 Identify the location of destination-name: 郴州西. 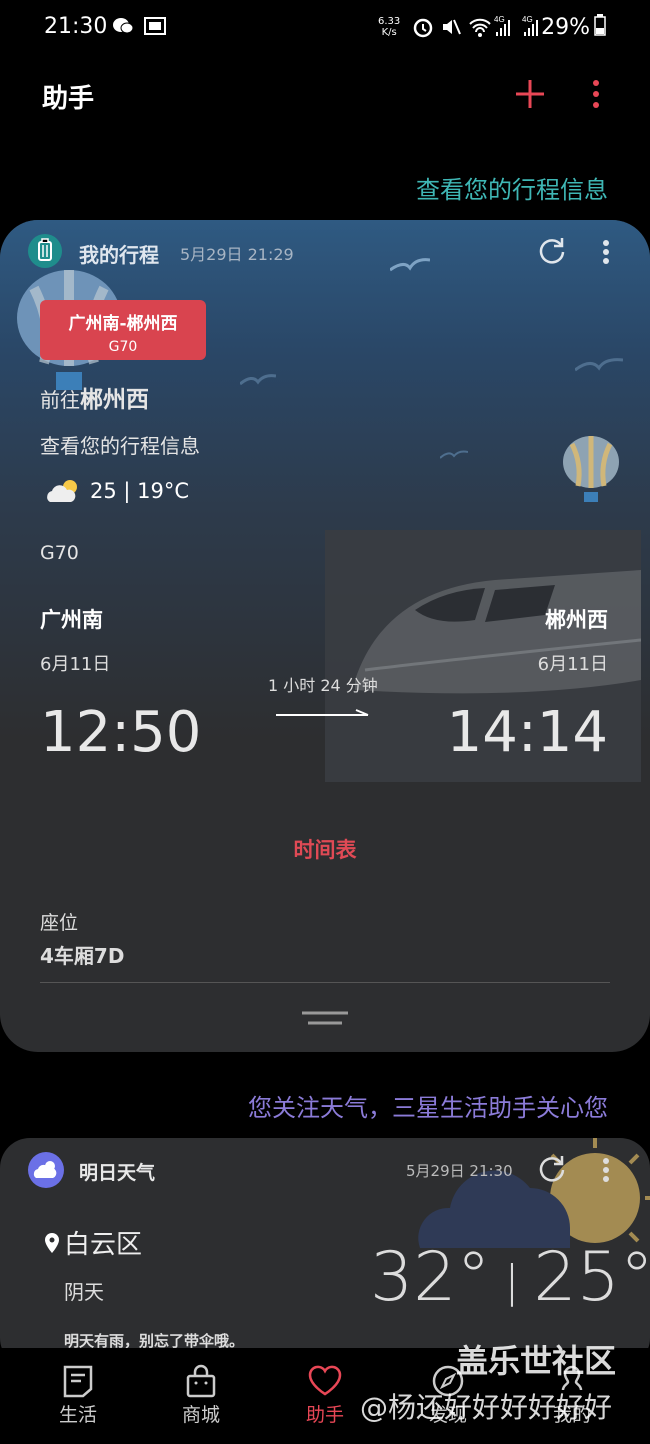
(114, 400).